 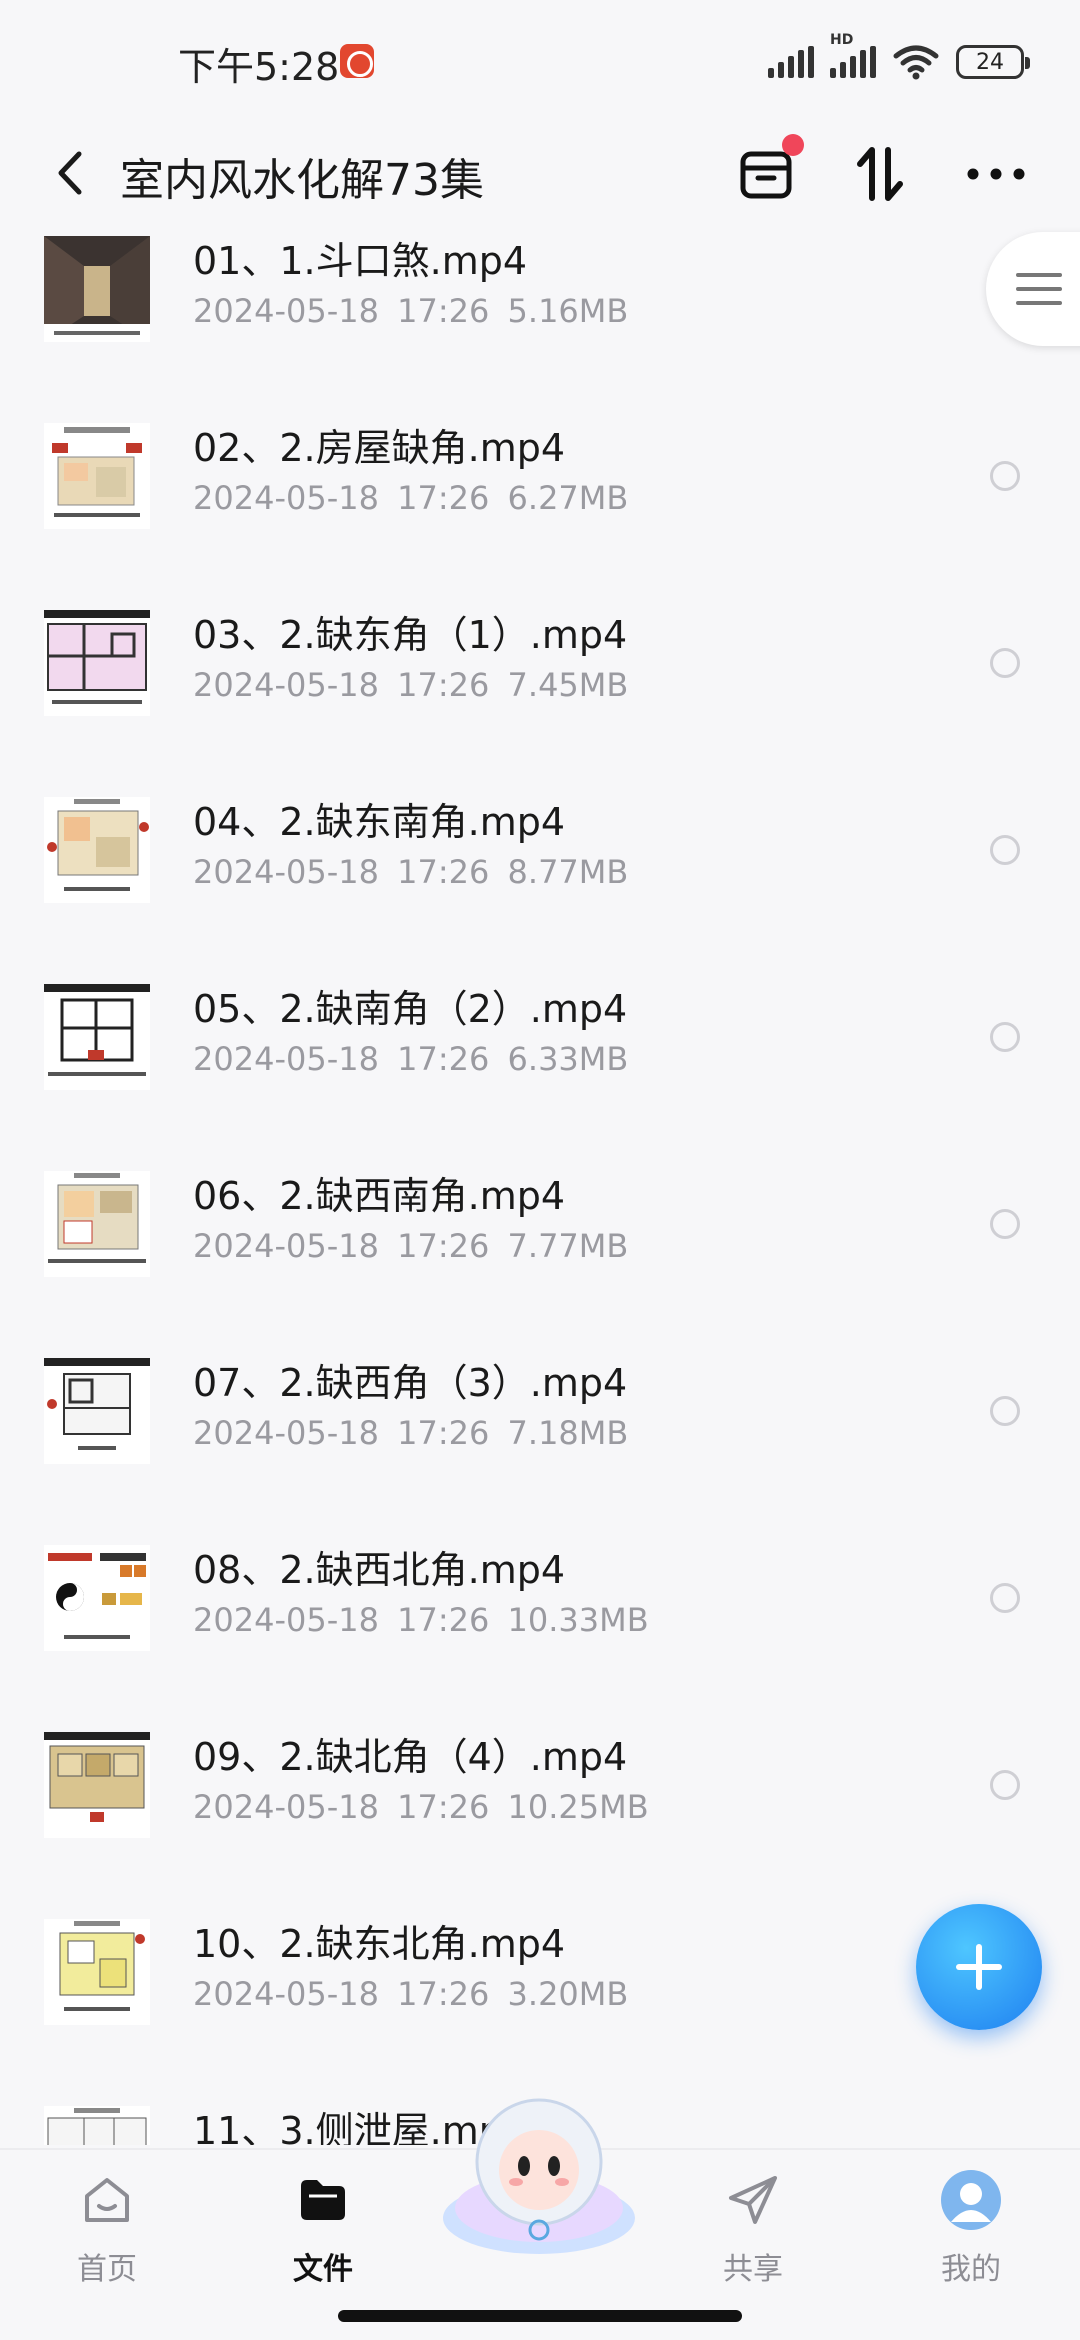 I want to click on file-row-06: 06、2.缺西南角.mp4 2024-05-18 17:26 7.77MB, so click(x=540, y=1248).